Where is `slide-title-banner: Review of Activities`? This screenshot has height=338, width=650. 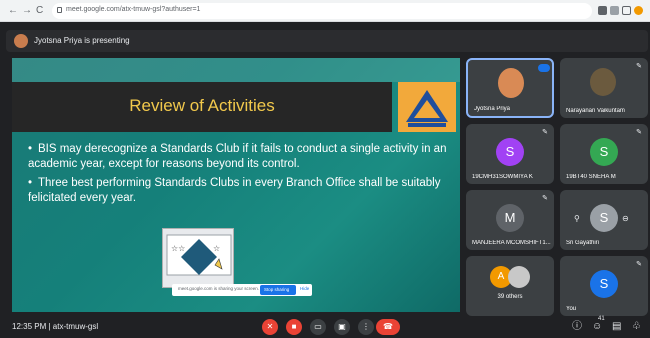 slide-title-banner: Review of Activities is located at coordinates (202, 107).